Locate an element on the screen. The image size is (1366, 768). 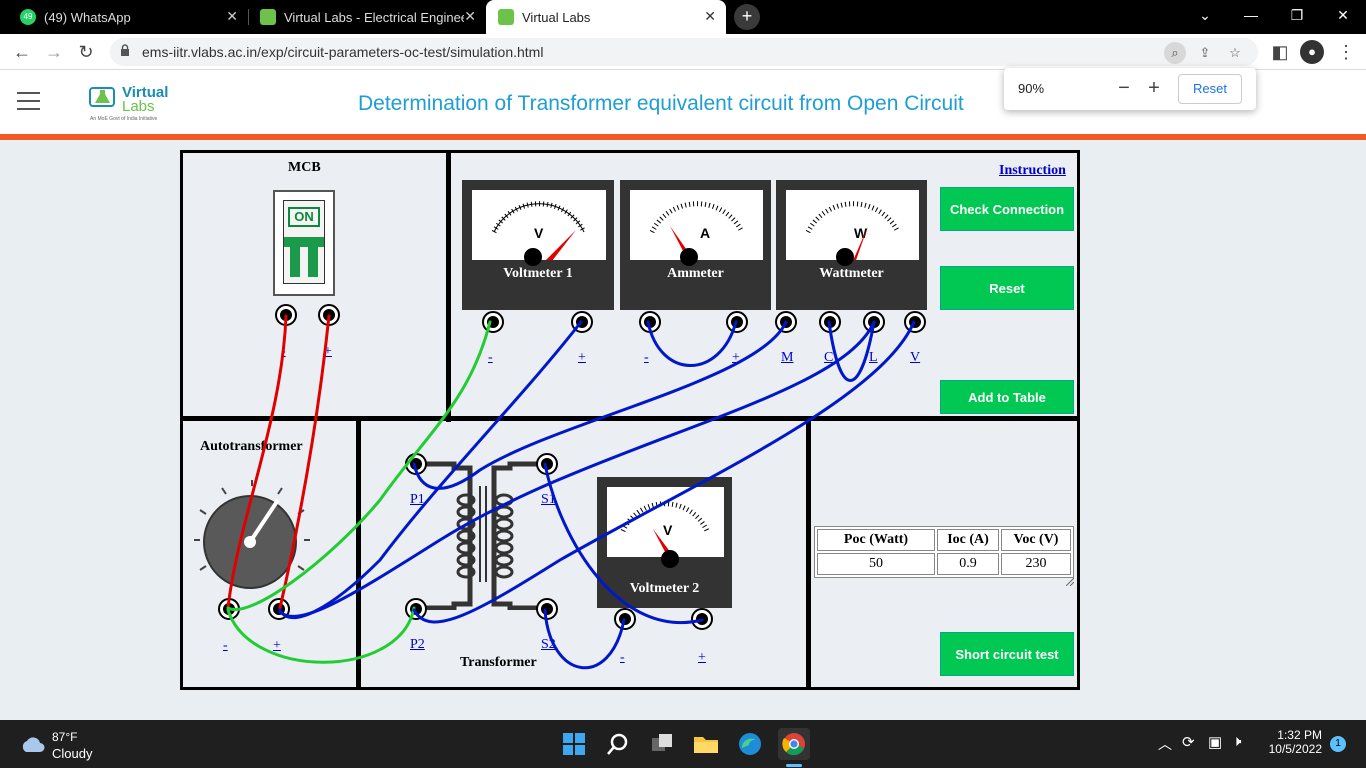
voltmeter1-terminal-plus is located at coordinates (582, 322).